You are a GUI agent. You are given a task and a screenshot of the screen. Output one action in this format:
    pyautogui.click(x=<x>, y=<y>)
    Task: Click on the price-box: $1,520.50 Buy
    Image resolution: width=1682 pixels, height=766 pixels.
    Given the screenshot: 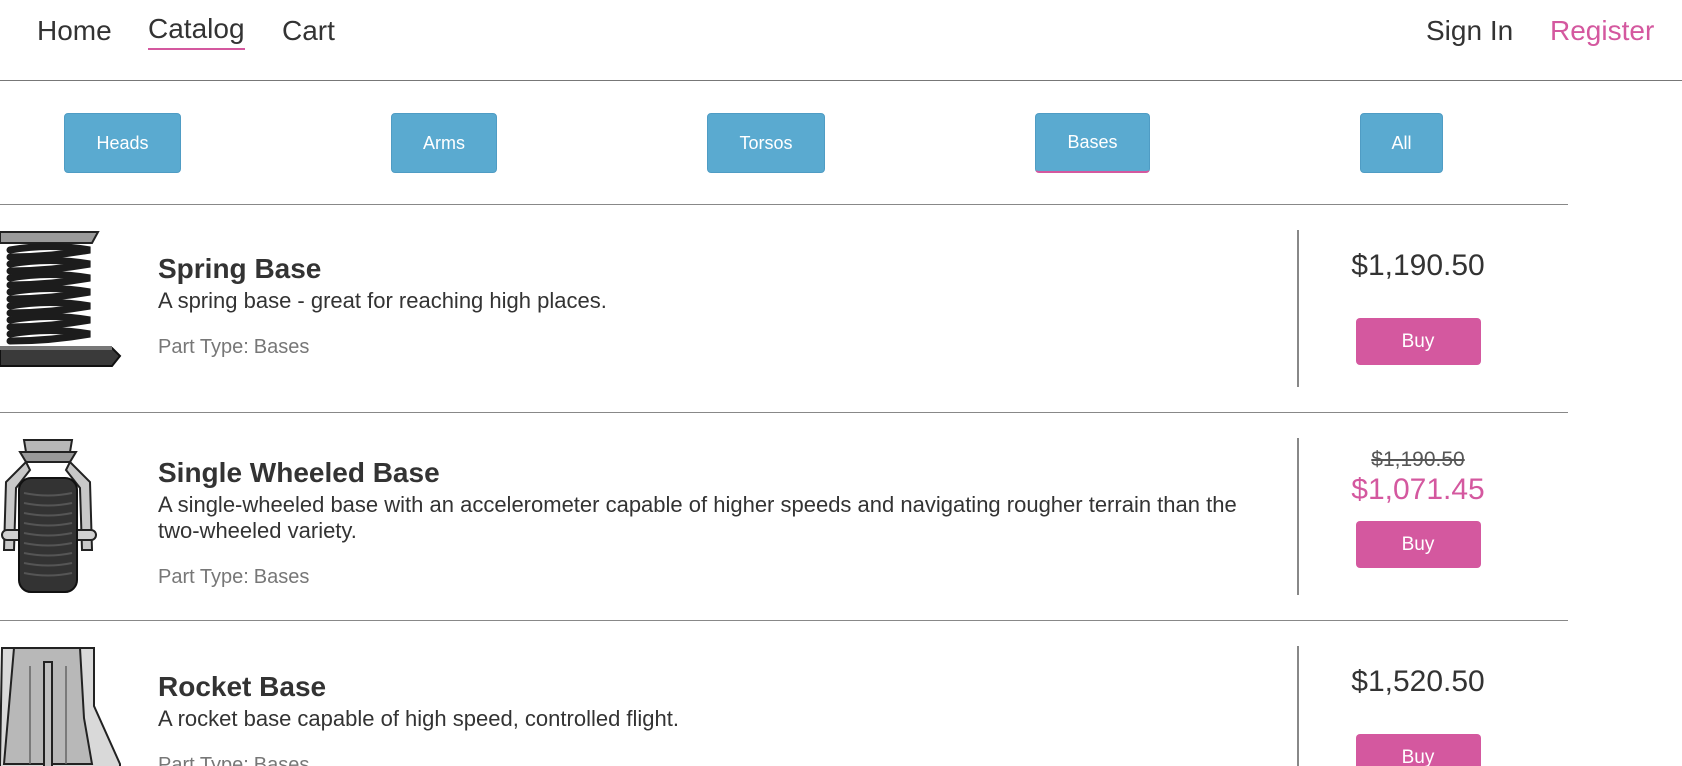 What is the action you would take?
    pyautogui.click(x=1418, y=715)
    